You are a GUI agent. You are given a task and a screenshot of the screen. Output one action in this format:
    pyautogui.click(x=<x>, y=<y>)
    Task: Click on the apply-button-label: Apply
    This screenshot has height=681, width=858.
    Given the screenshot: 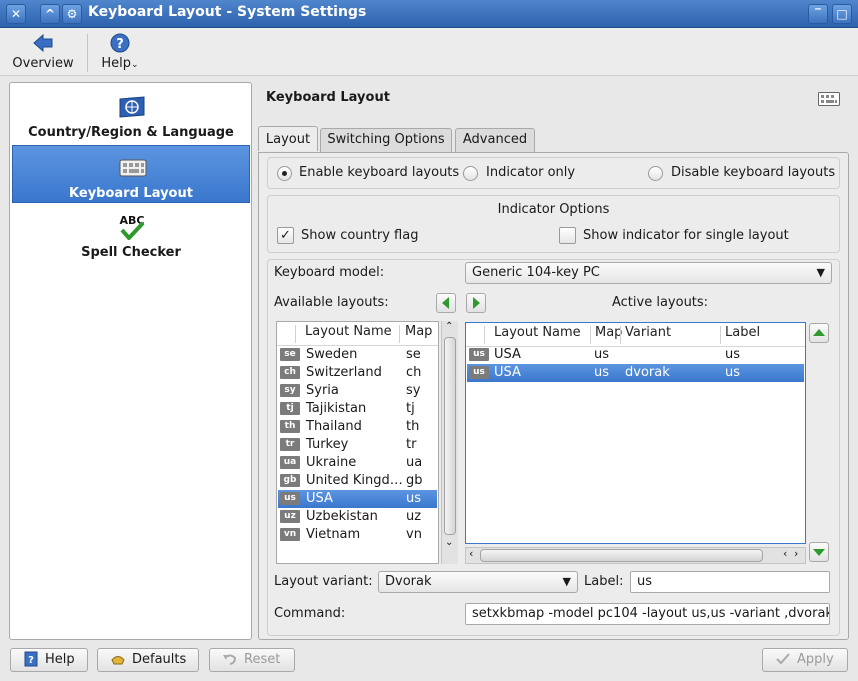 What is the action you would take?
    pyautogui.click(x=815, y=659)
    